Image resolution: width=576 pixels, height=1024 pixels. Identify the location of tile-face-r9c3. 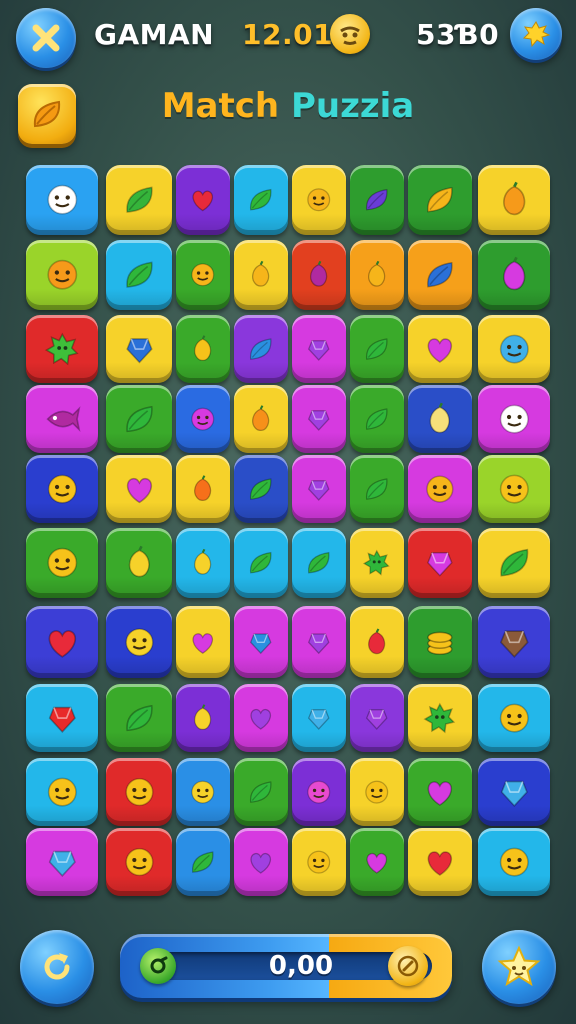
(203, 792).